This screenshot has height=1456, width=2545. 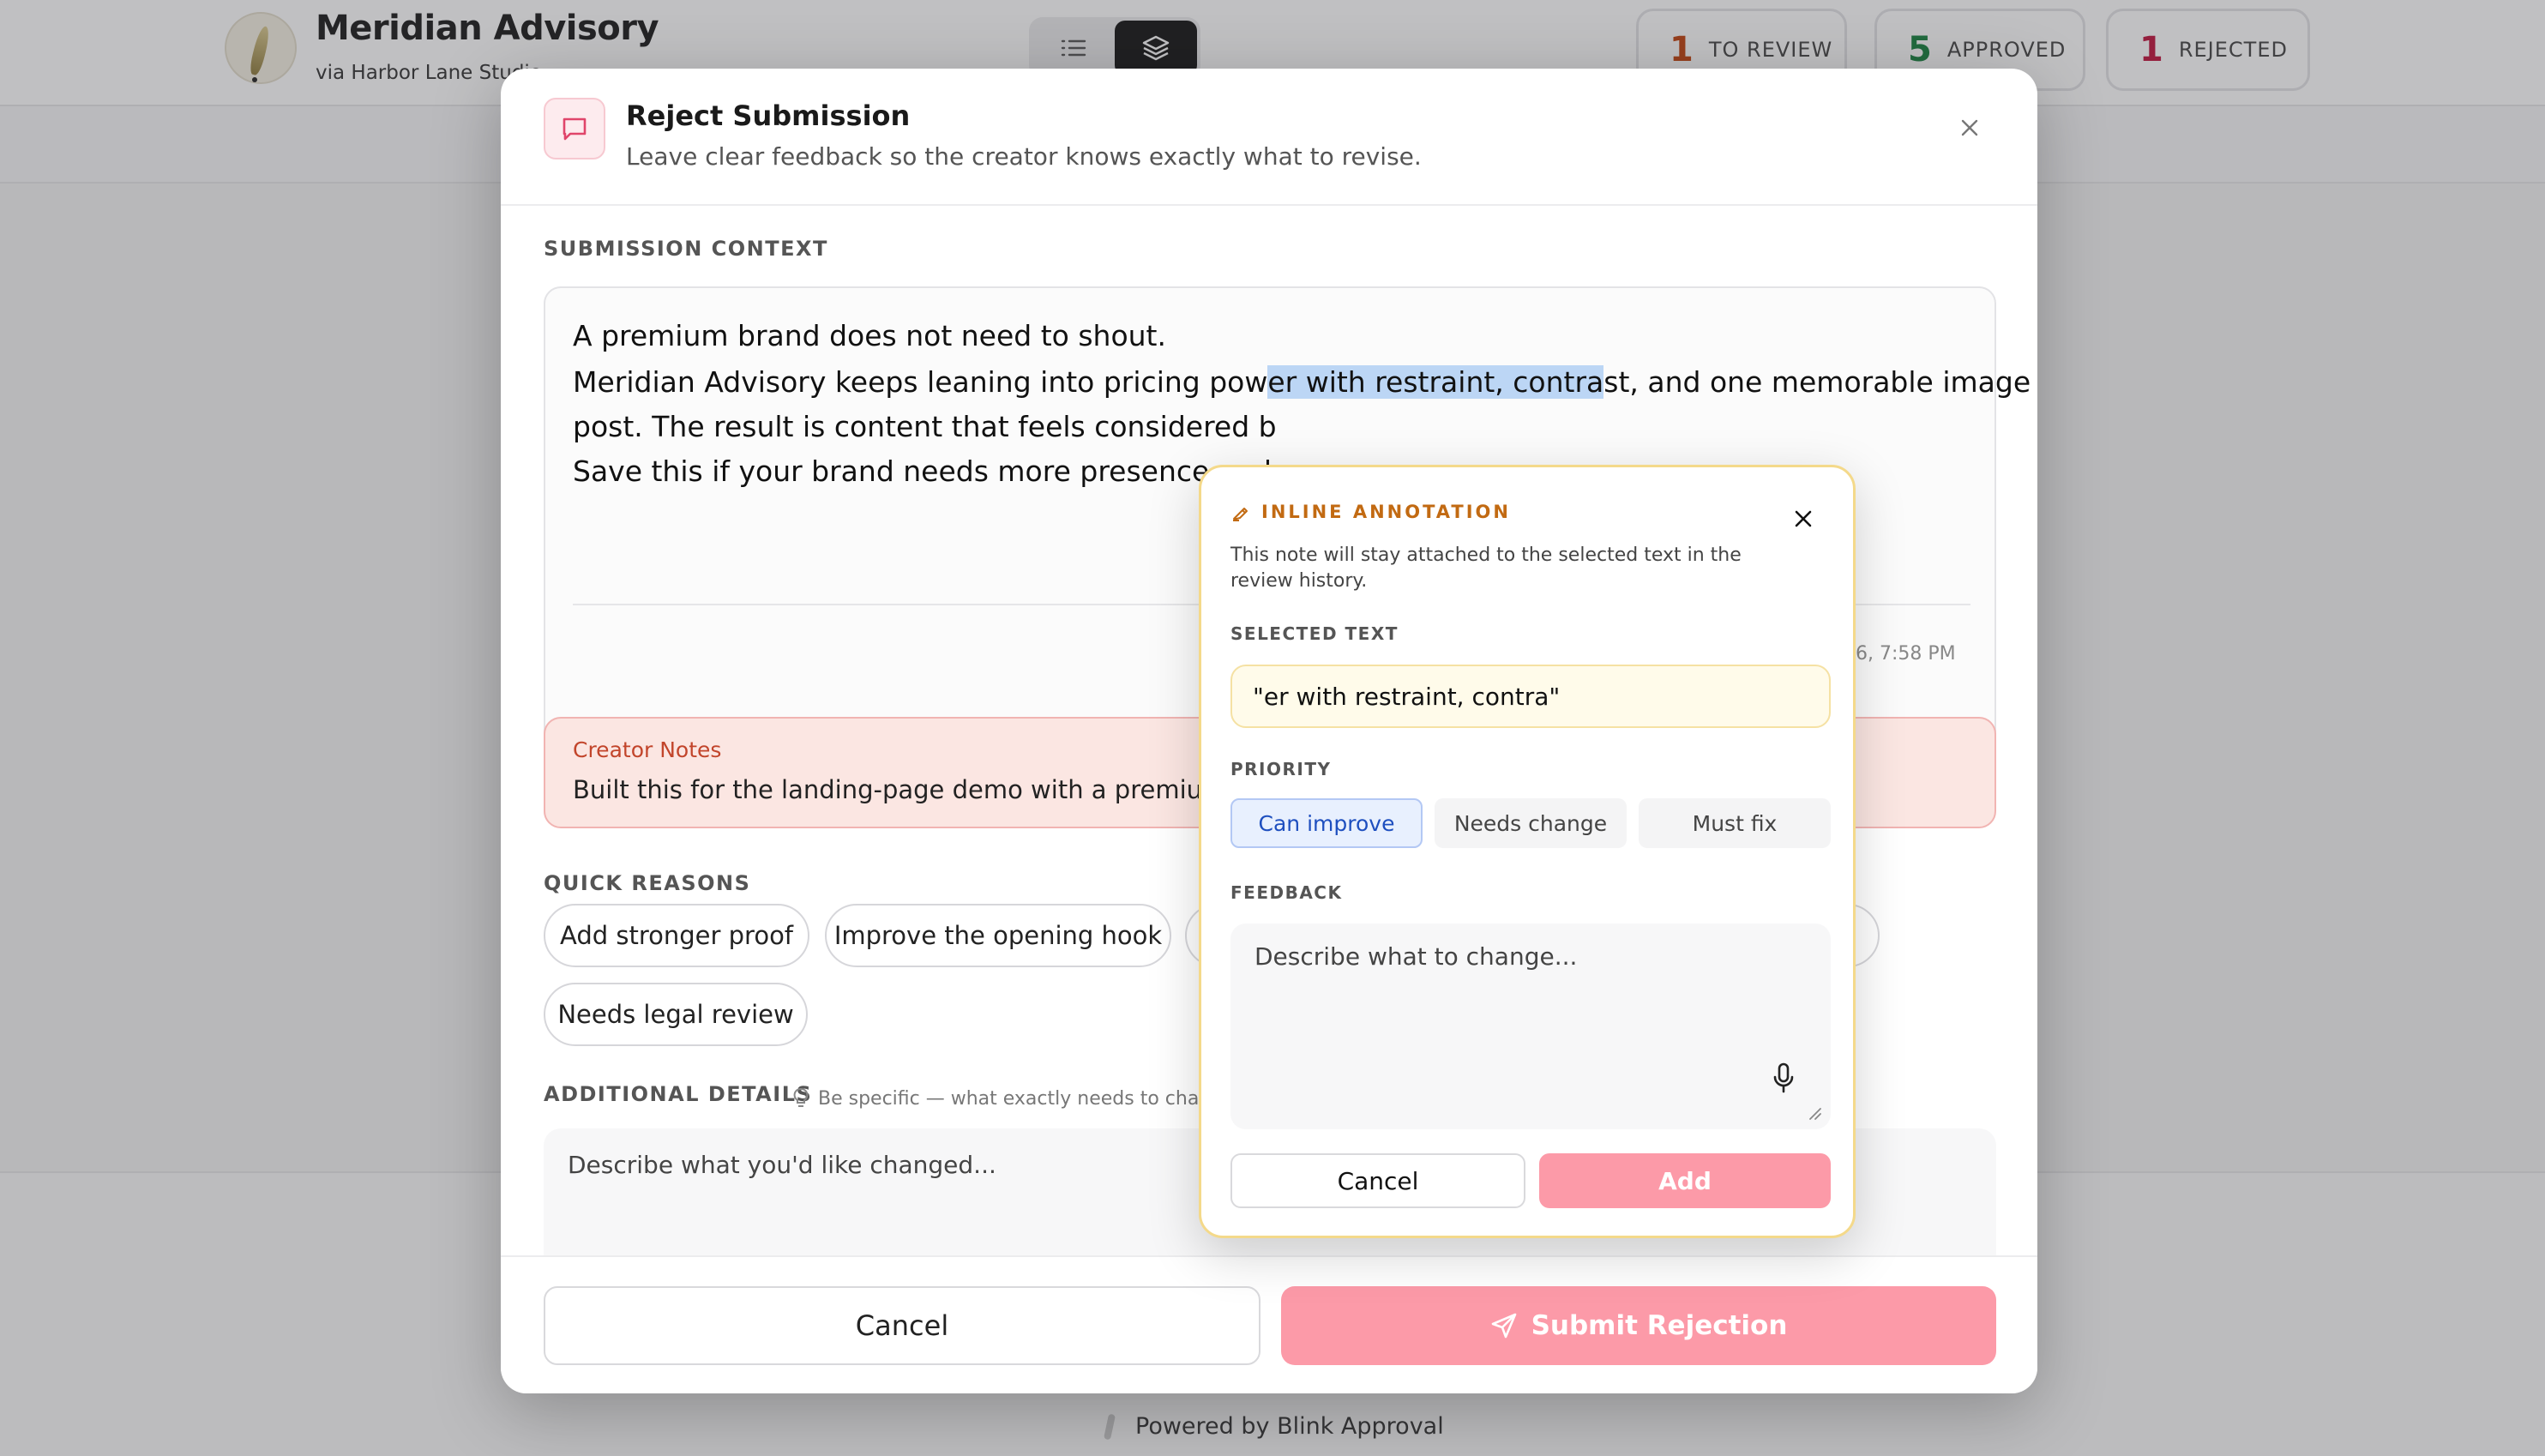 What do you see at coordinates (574, 129) in the screenshot?
I see `message-icon` at bounding box center [574, 129].